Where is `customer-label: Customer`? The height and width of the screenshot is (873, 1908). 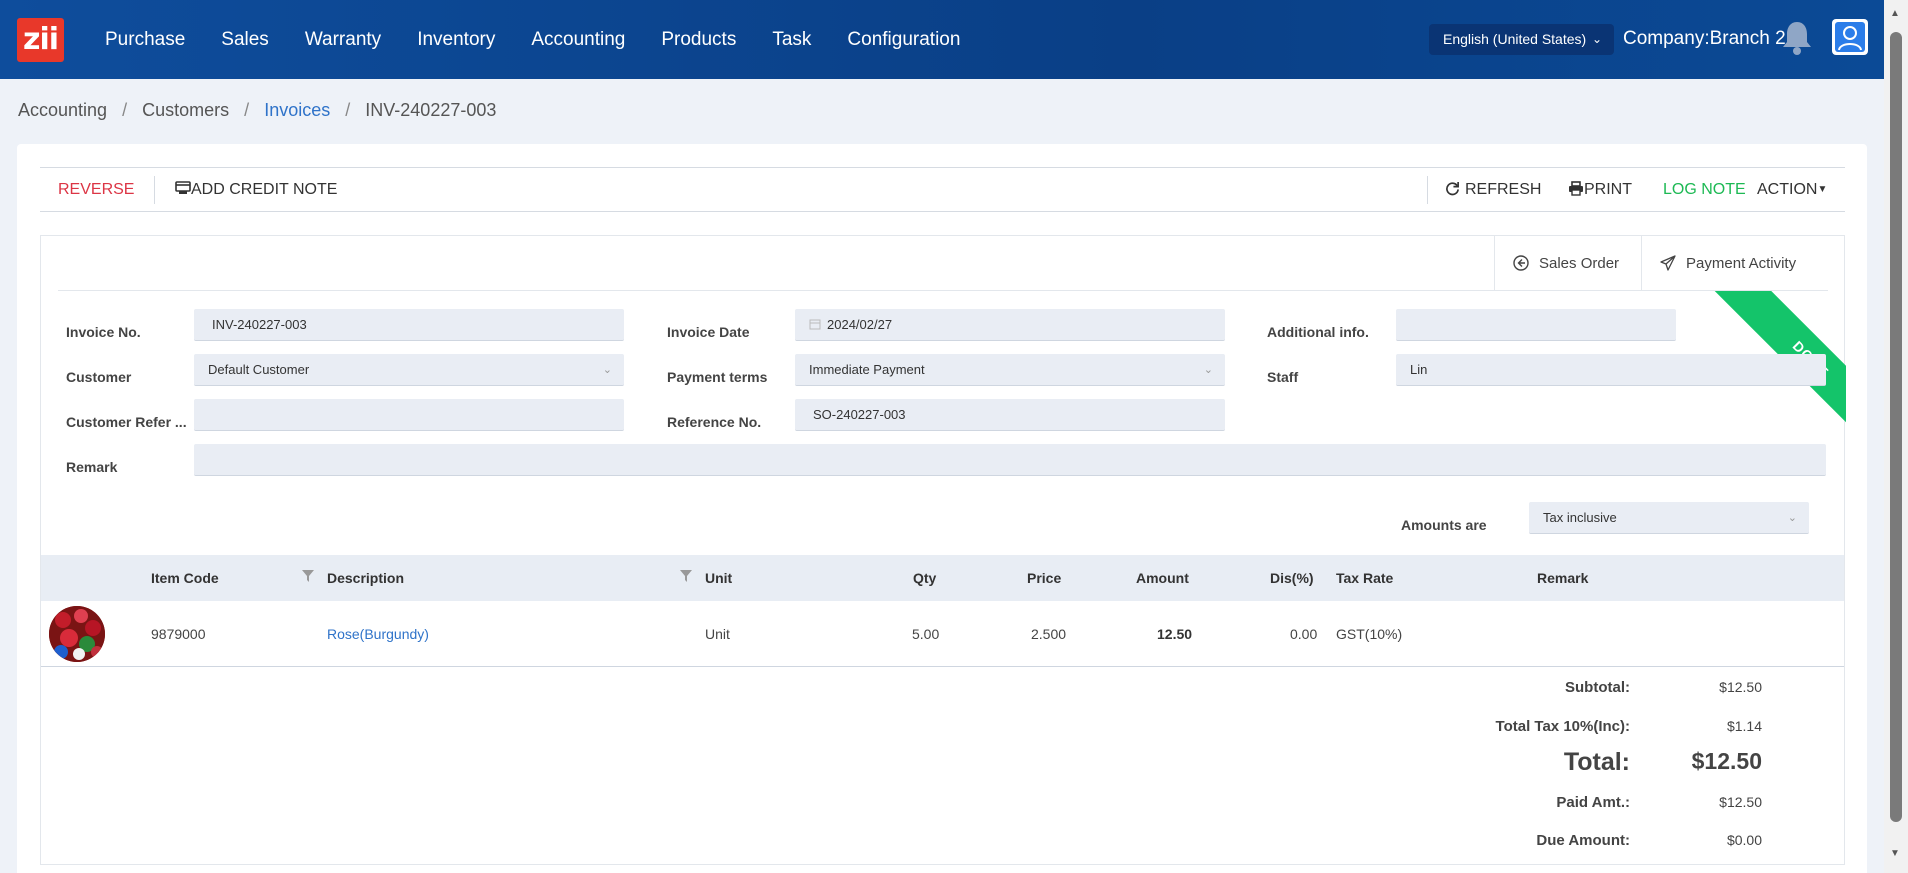
customer-label: Customer is located at coordinates (99, 377).